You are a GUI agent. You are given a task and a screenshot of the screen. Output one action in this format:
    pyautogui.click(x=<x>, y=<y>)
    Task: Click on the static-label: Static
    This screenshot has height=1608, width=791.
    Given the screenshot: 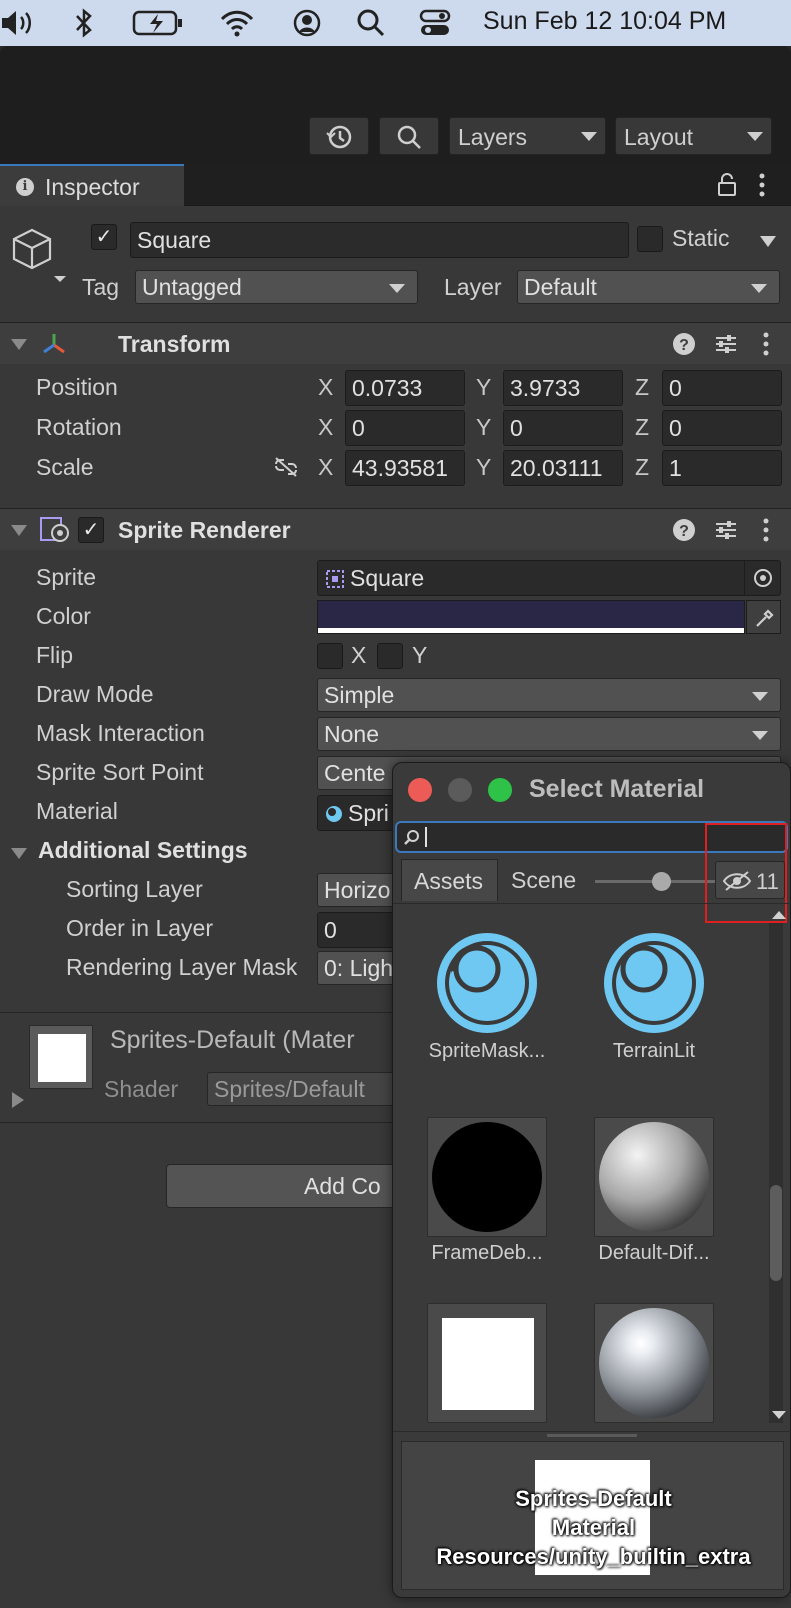 What is the action you would take?
    pyautogui.click(x=701, y=238)
    